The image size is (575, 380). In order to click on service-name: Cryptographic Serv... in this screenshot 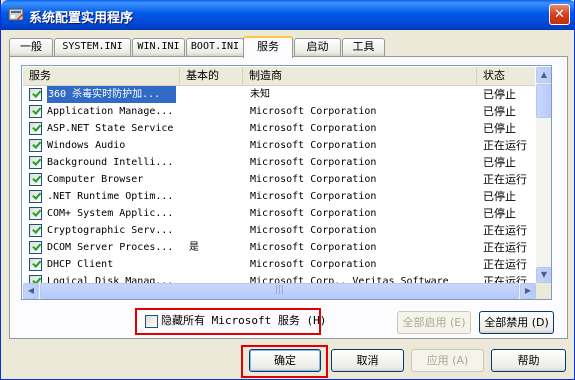, I will do `click(110, 230)`.